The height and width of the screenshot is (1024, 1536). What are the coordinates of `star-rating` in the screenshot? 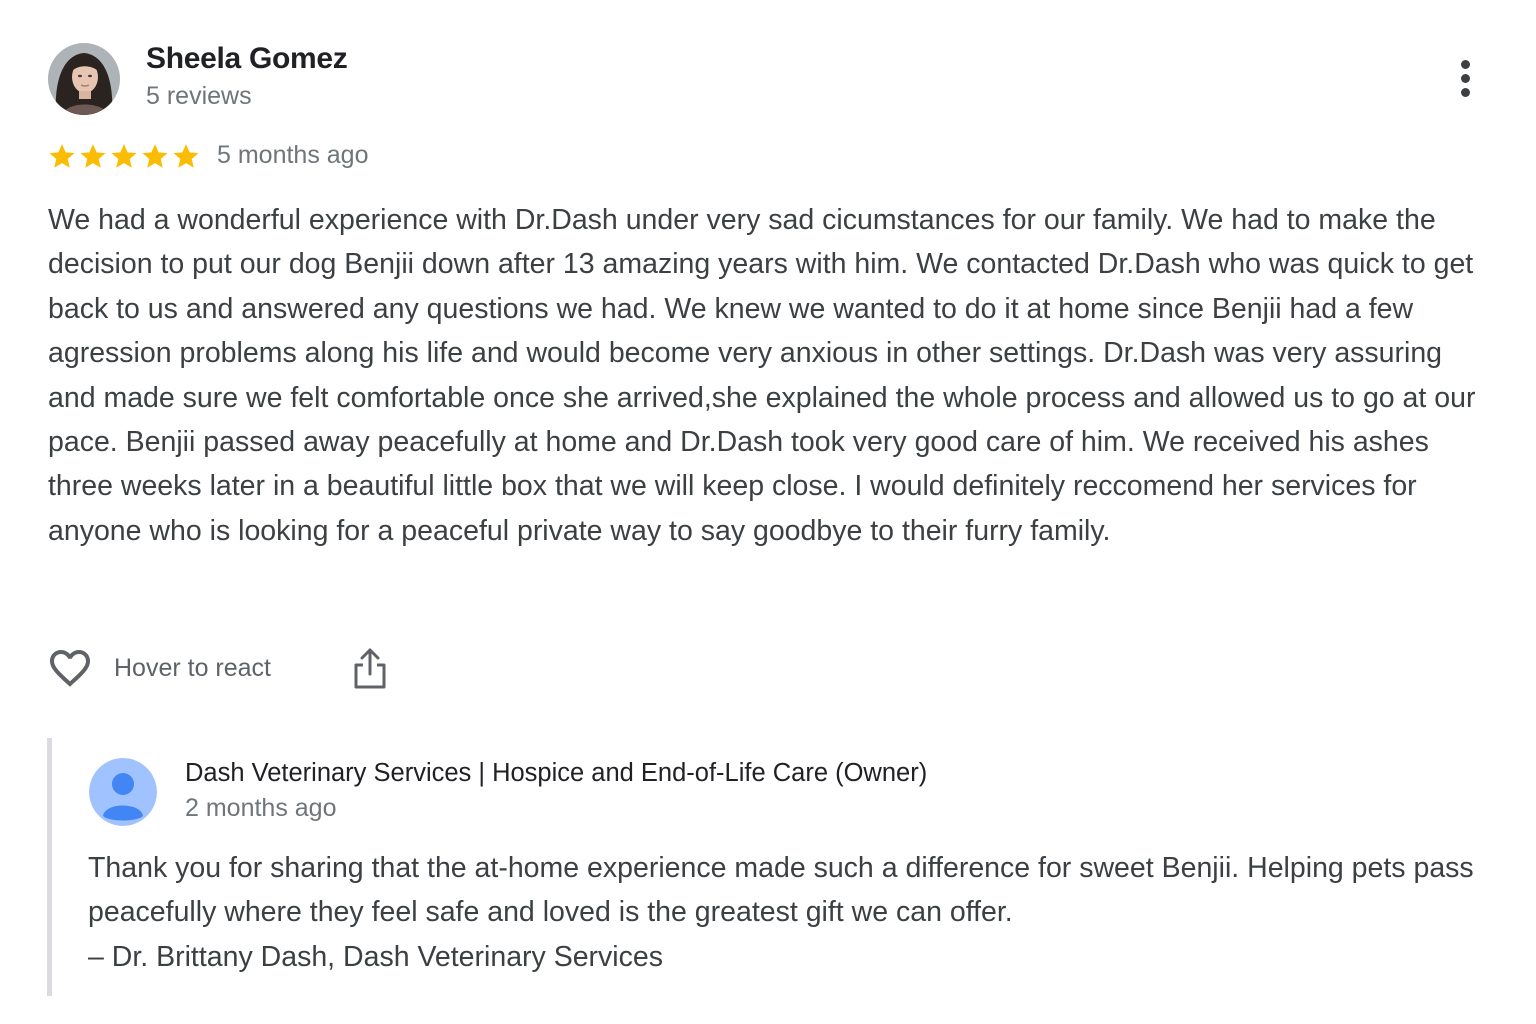 It's located at (124, 156).